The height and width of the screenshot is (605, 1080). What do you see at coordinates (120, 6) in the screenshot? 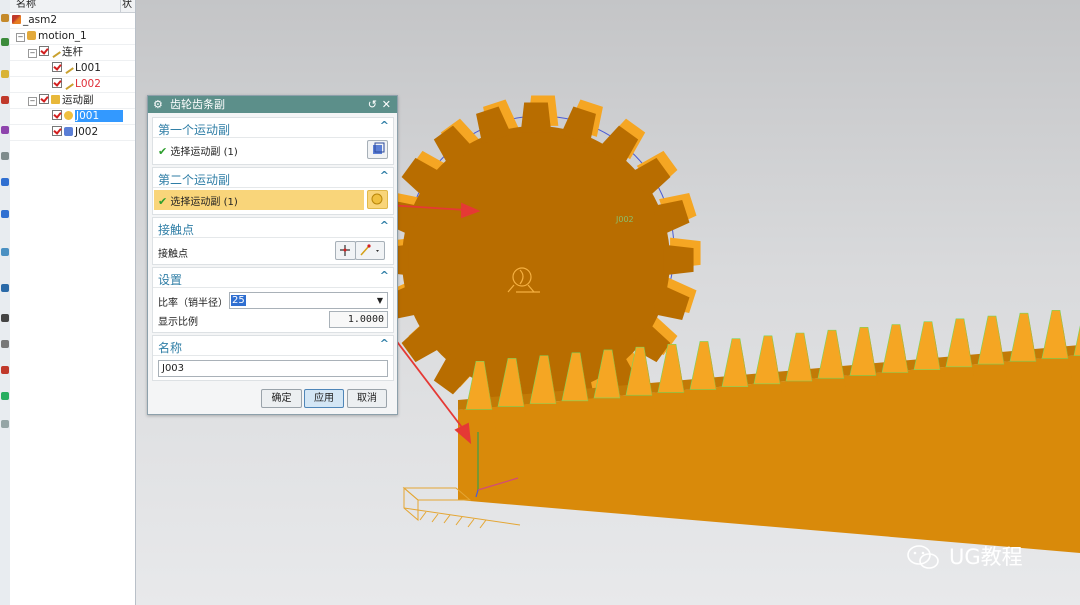
I see `column-separator` at bounding box center [120, 6].